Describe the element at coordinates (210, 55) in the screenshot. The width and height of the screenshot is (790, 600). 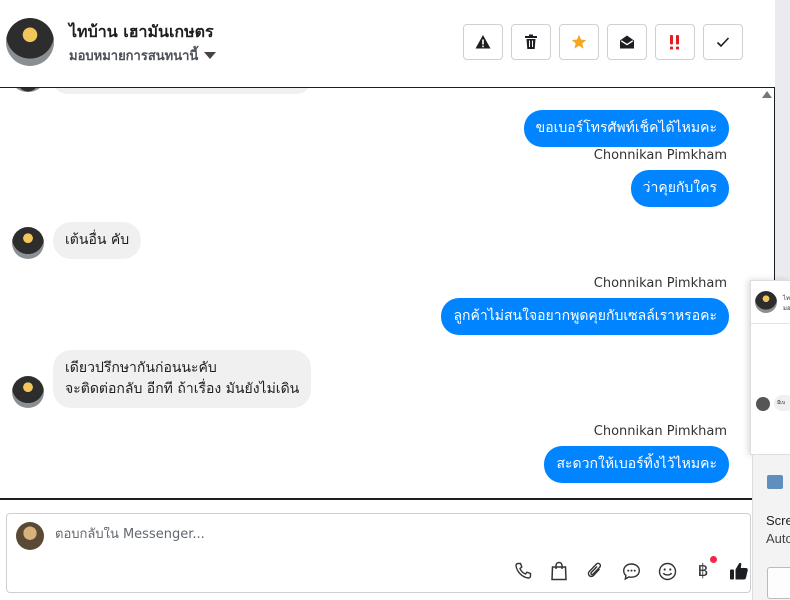
I see `caret-down-icon` at that location.